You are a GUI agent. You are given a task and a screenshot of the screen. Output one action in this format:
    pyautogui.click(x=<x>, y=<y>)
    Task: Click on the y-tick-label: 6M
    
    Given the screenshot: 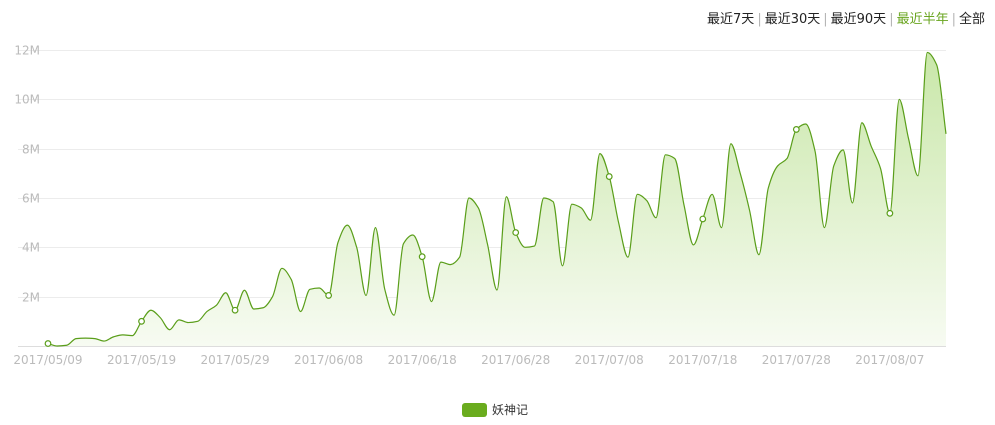 What is the action you would take?
    pyautogui.click(x=31, y=199)
    